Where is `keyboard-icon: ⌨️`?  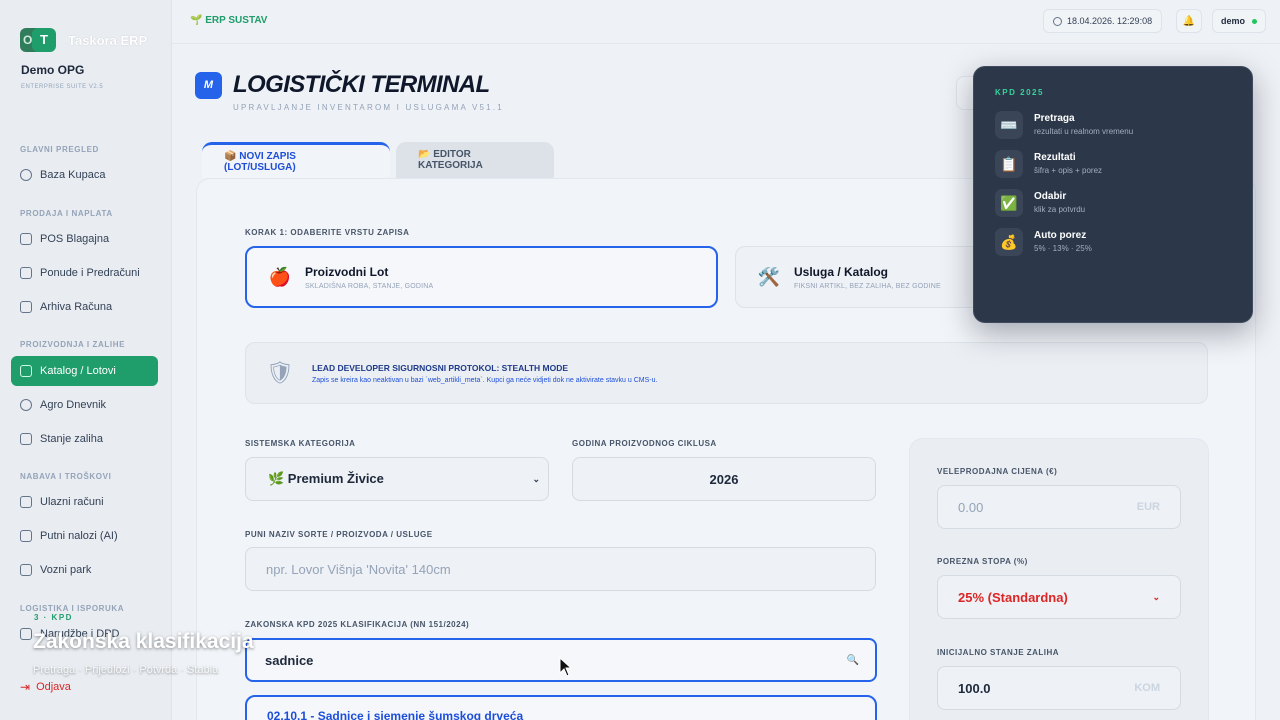
keyboard-icon: ⌨️ is located at coordinates (1009, 125).